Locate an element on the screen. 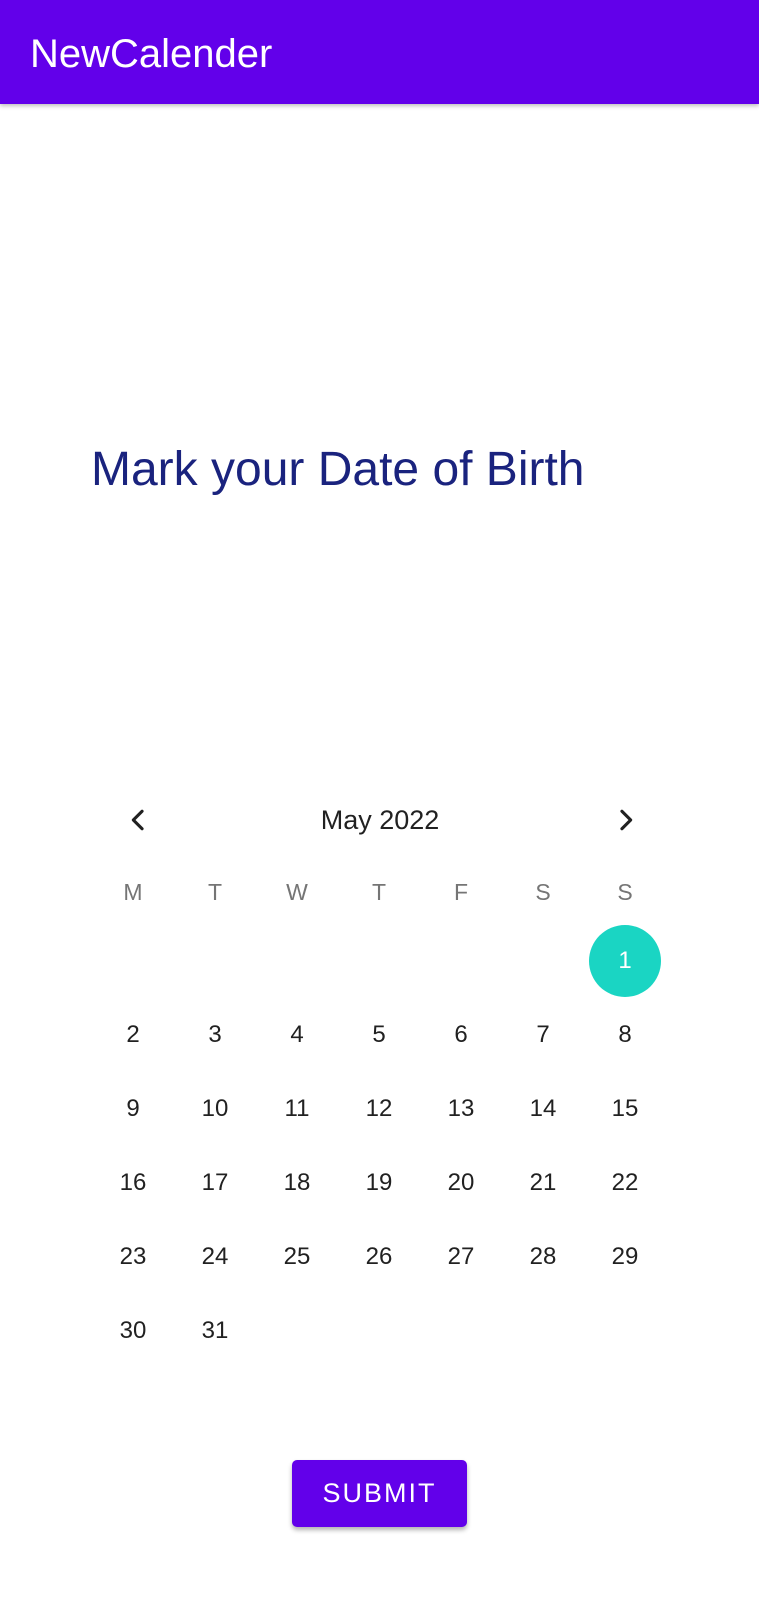 This screenshot has width=759, height=1600. weekday-label: W is located at coordinates (297, 892).